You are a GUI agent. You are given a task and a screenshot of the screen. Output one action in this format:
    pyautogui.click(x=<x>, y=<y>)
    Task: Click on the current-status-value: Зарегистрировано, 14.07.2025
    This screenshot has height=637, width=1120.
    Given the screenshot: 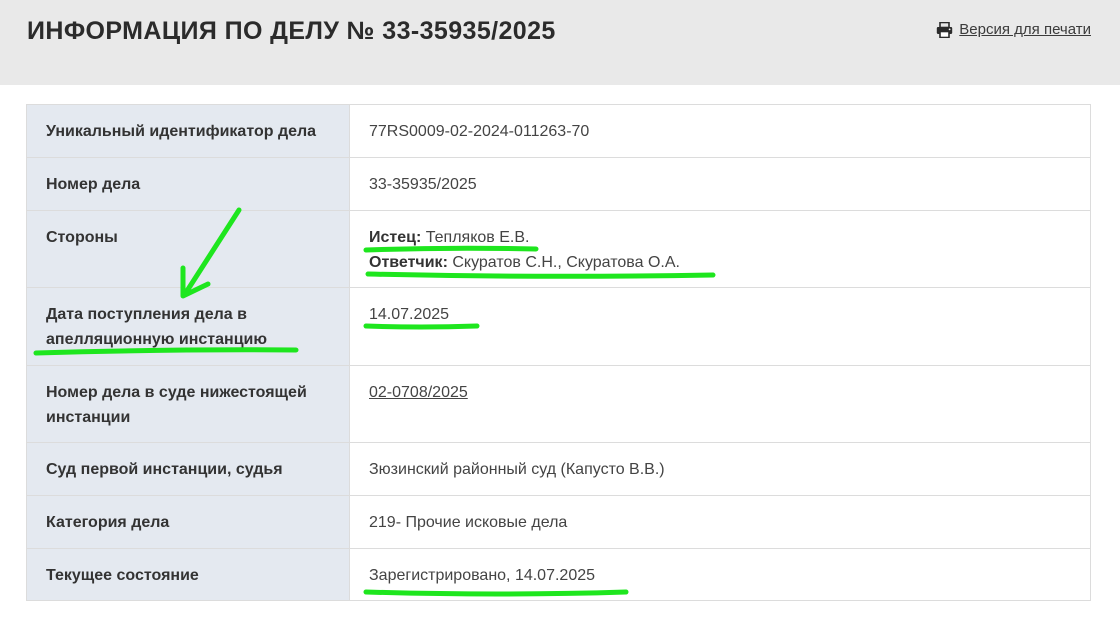 What is the action you would take?
    pyautogui.click(x=720, y=574)
    